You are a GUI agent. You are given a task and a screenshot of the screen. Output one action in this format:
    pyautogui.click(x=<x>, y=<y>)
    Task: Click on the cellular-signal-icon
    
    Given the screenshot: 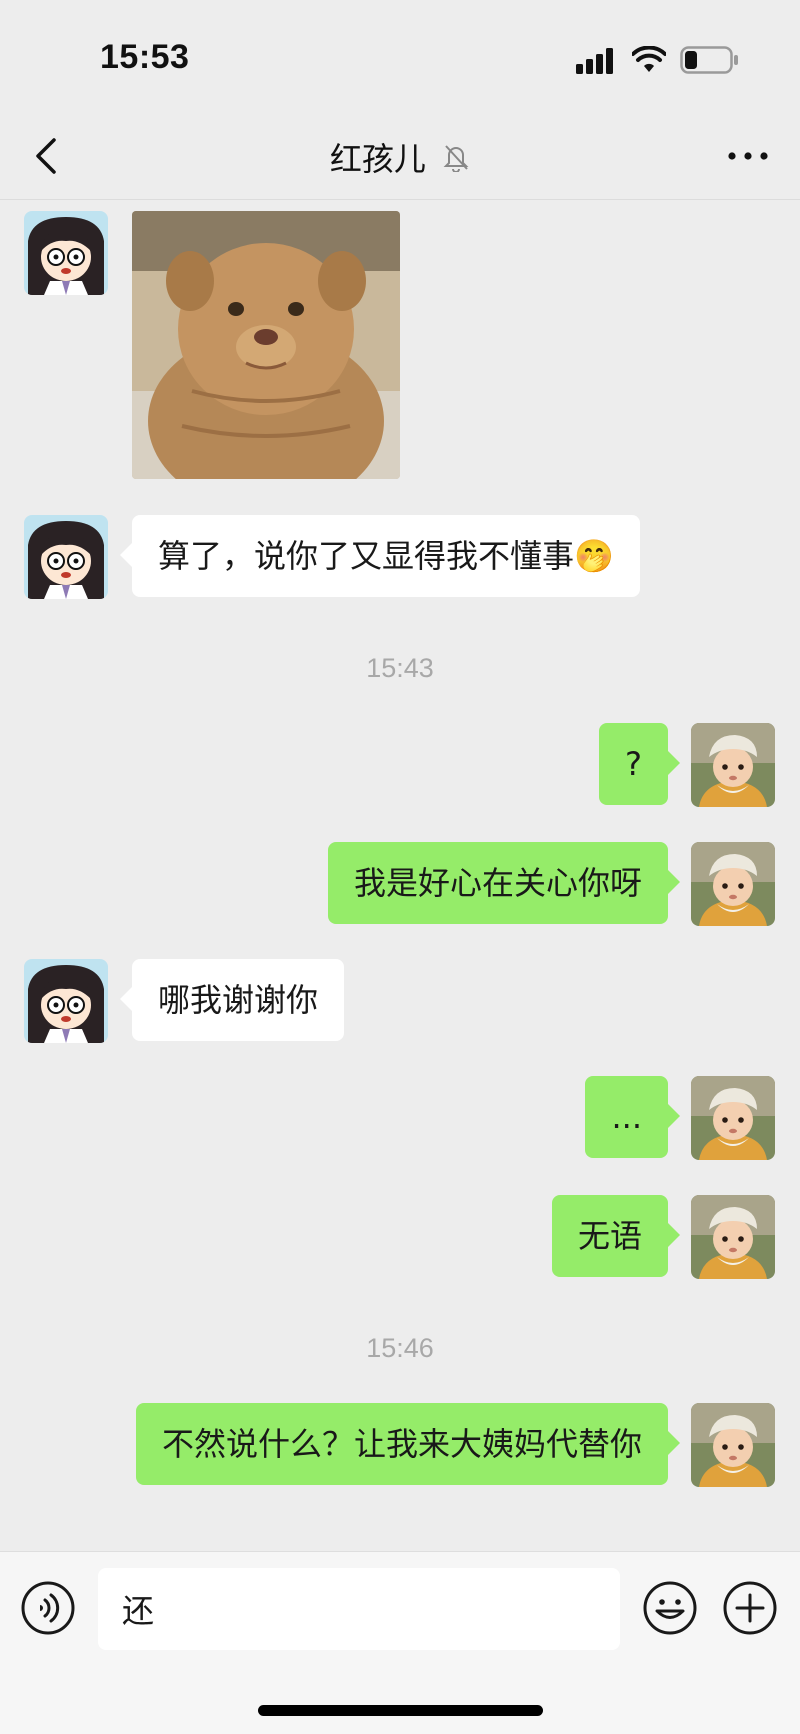 What is the action you would take?
    pyautogui.click(x=594, y=61)
    